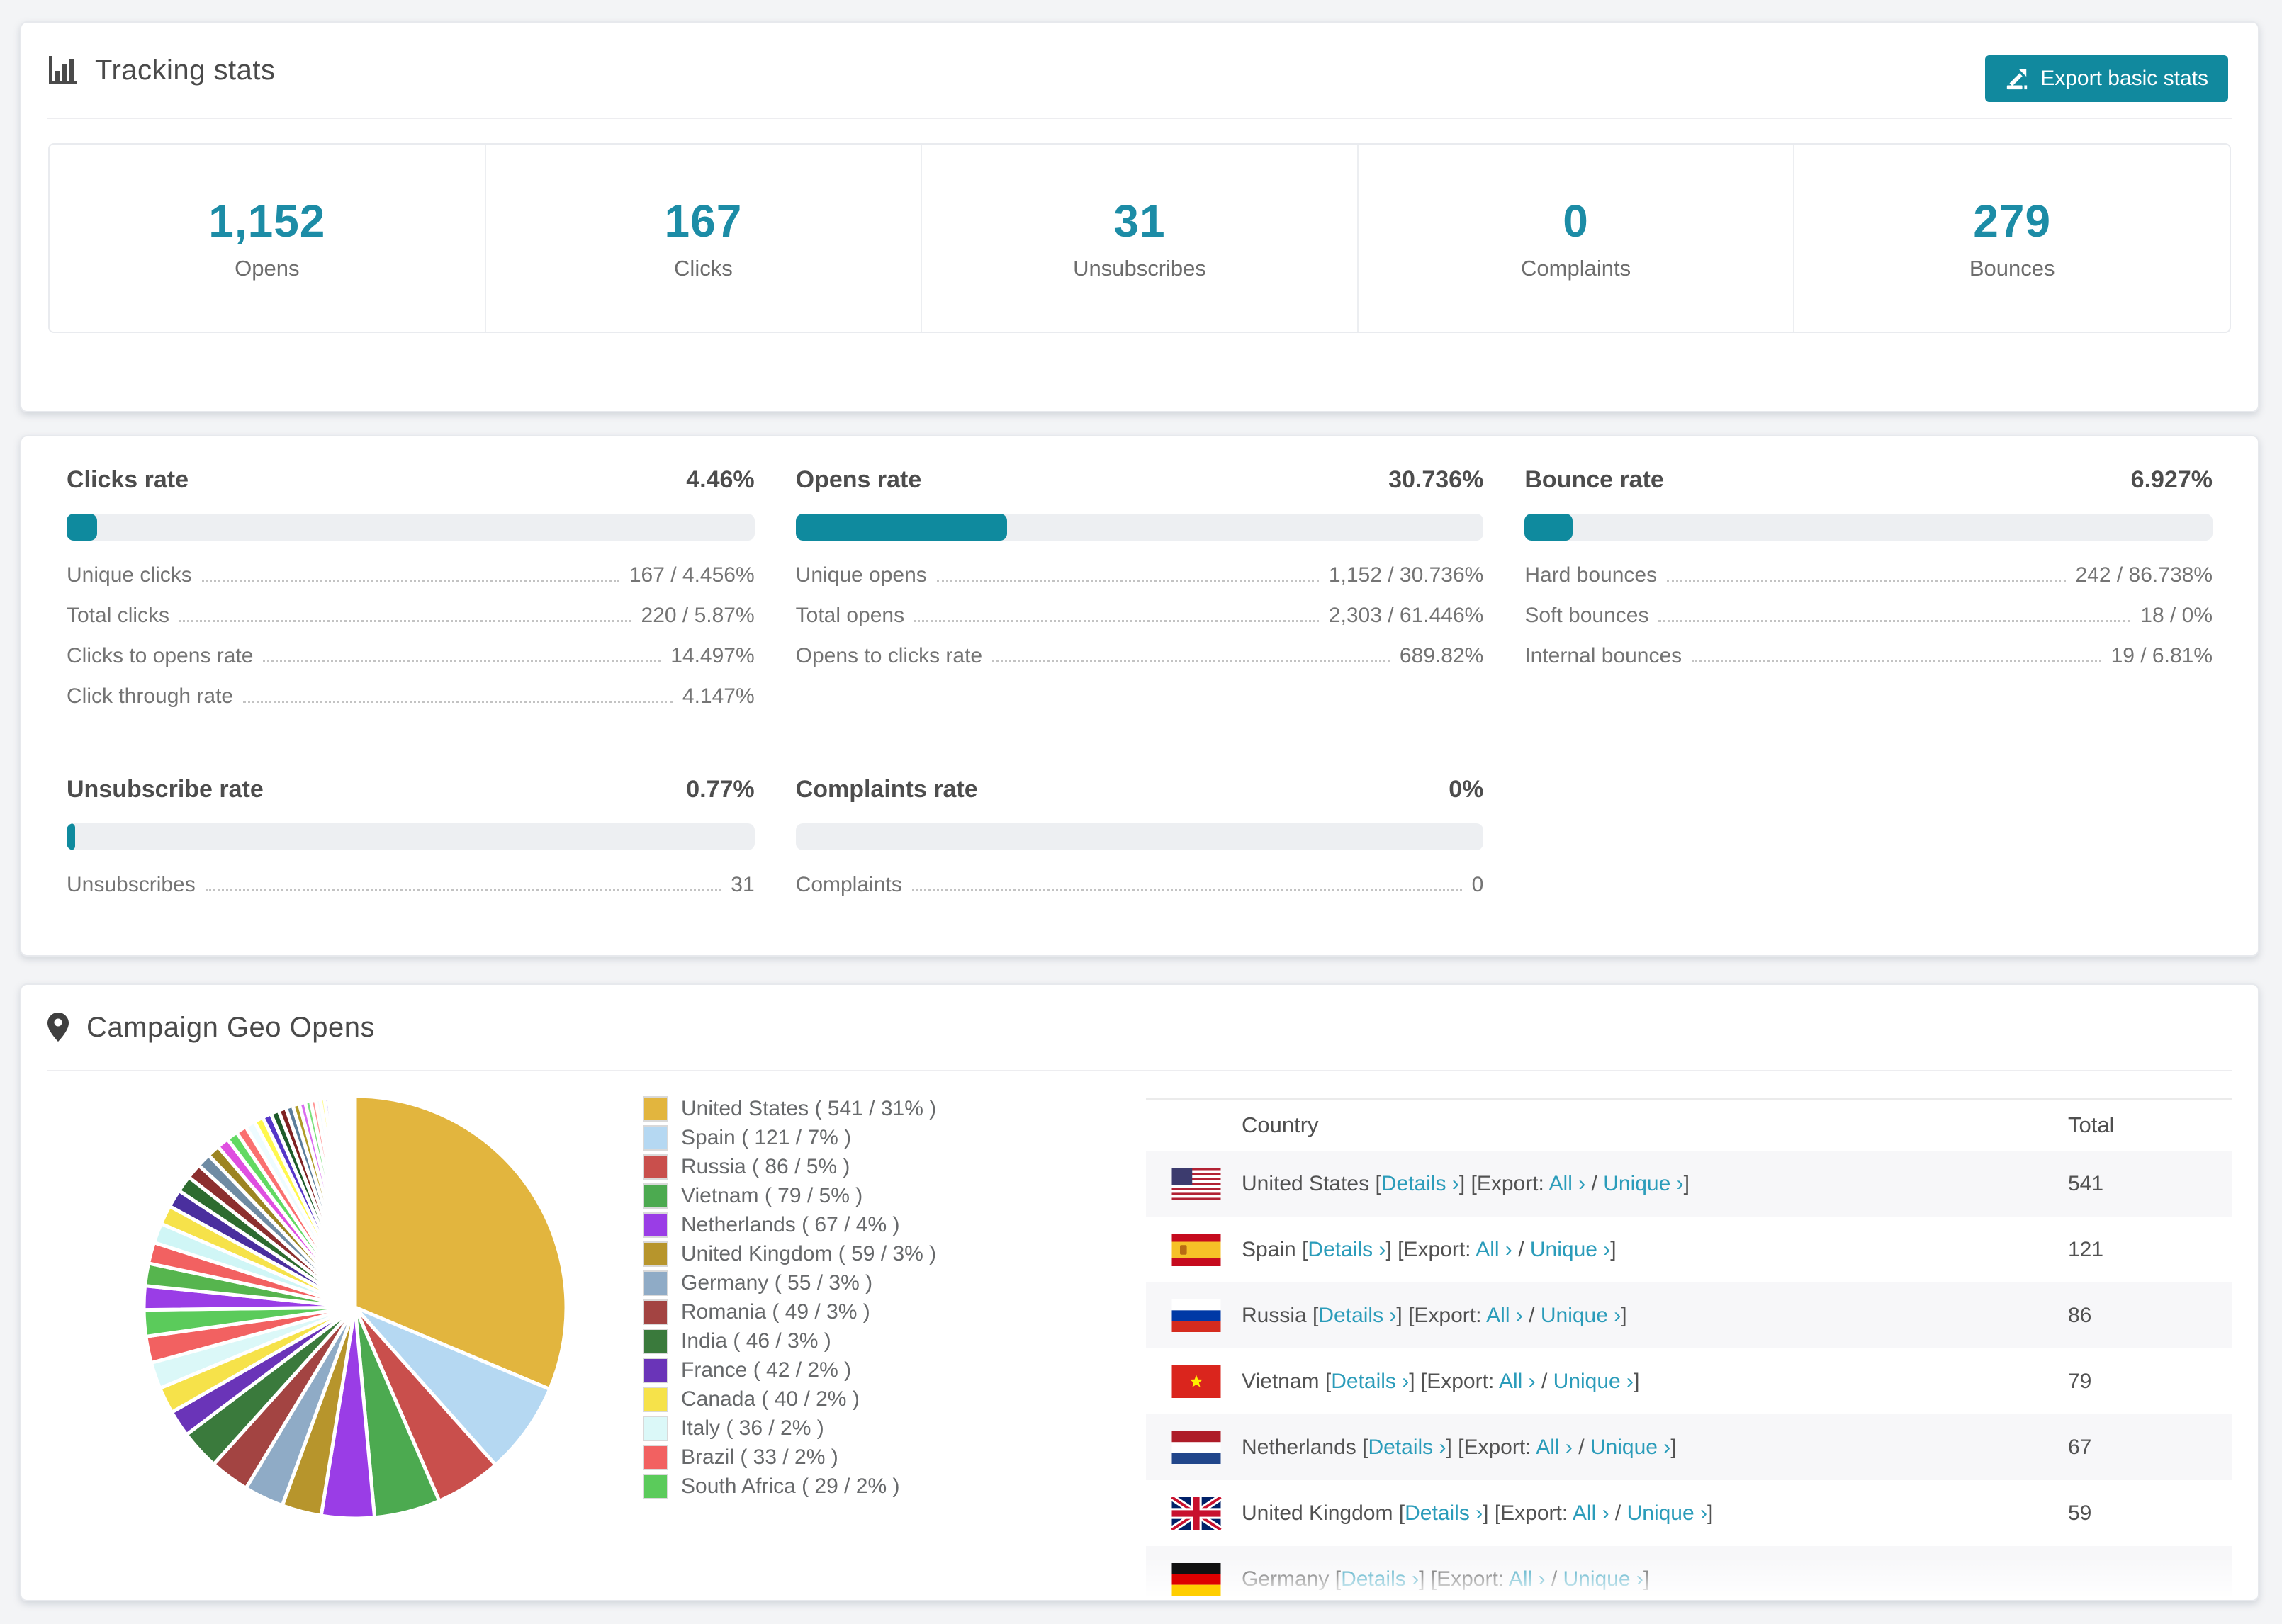  I want to click on rate-progress-bar, so click(411, 527).